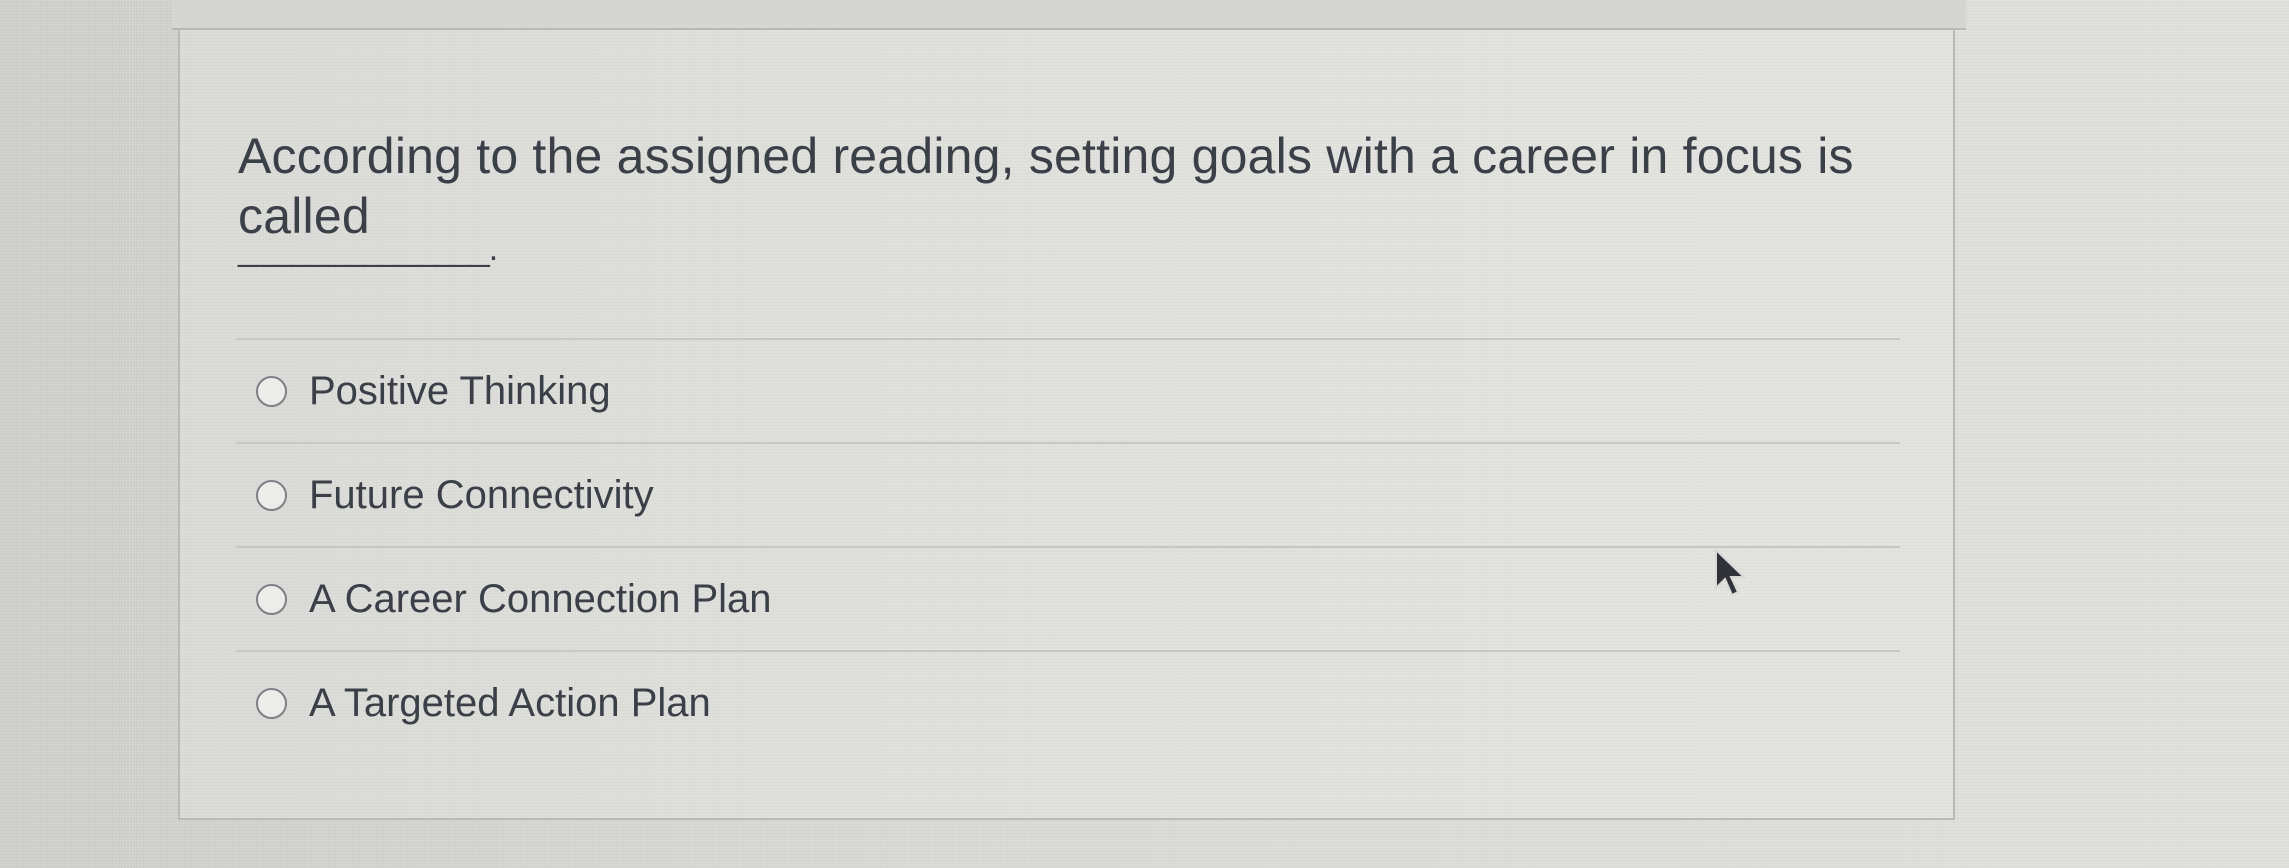 The width and height of the screenshot is (2289, 868). I want to click on answer-label: Future Connectivity, so click(481, 494).